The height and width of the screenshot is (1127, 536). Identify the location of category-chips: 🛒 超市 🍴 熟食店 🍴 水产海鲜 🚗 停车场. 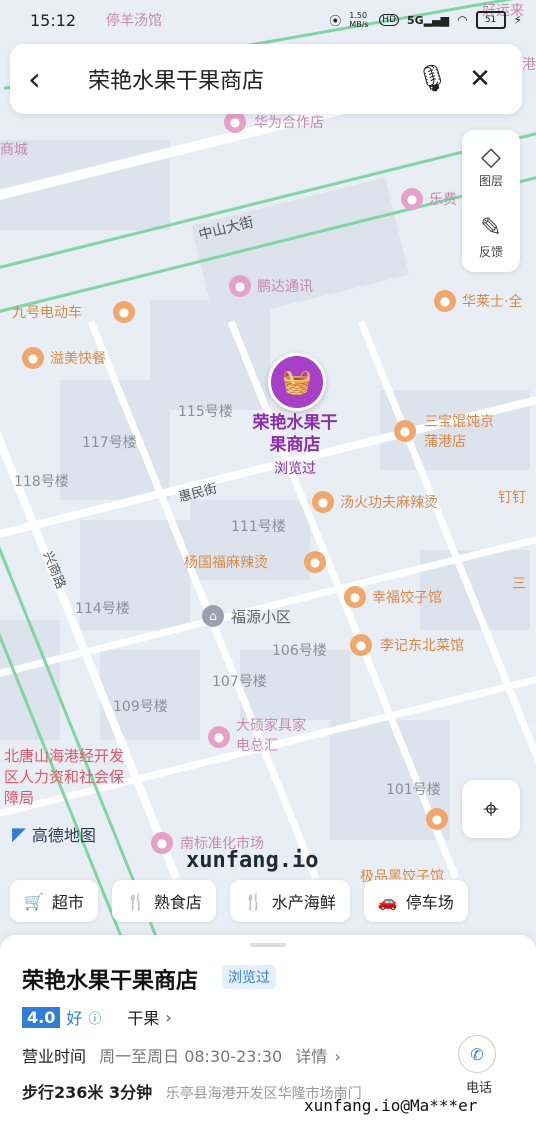
(239, 901).